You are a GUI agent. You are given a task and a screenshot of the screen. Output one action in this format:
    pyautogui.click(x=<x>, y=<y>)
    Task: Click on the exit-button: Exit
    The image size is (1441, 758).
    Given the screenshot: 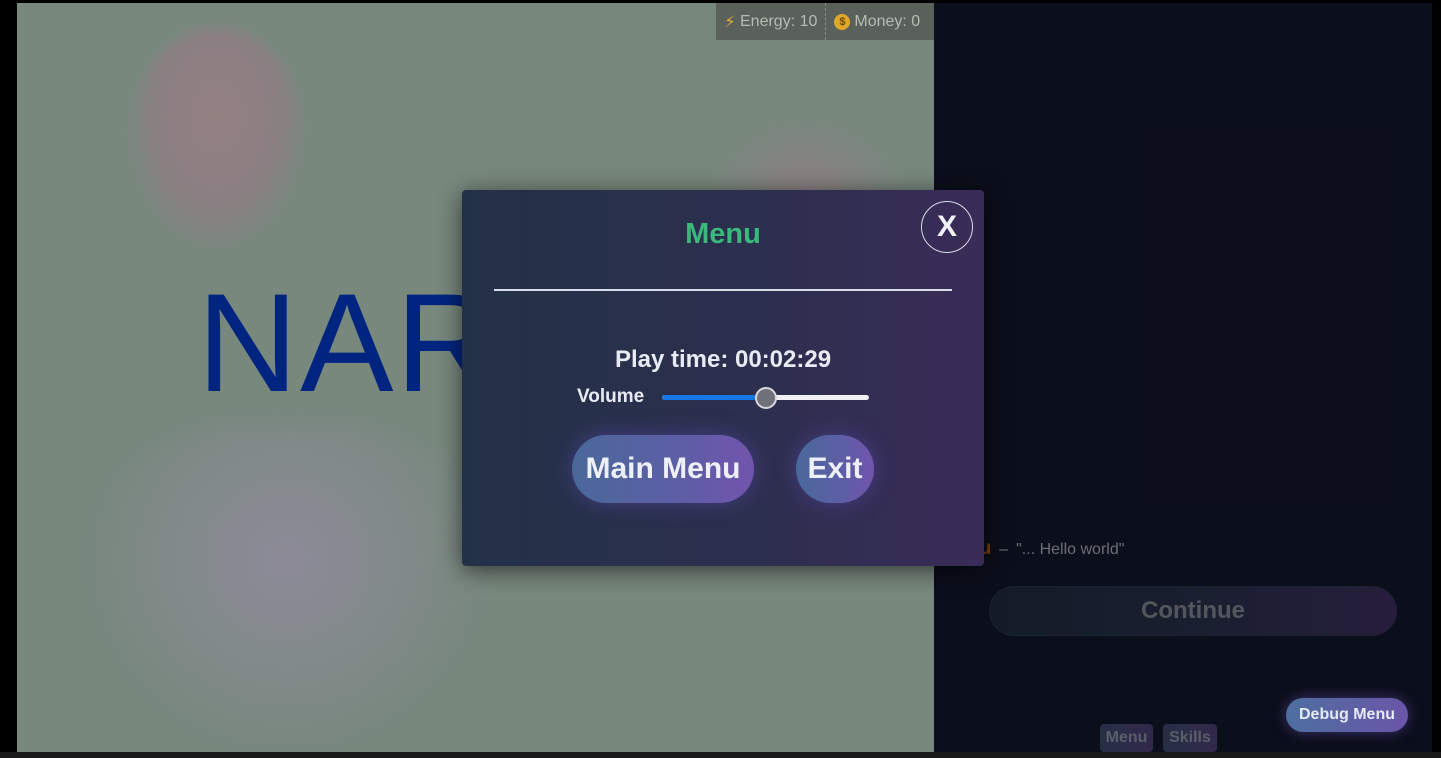 What is the action you would take?
    pyautogui.click(x=835, y=469)
    